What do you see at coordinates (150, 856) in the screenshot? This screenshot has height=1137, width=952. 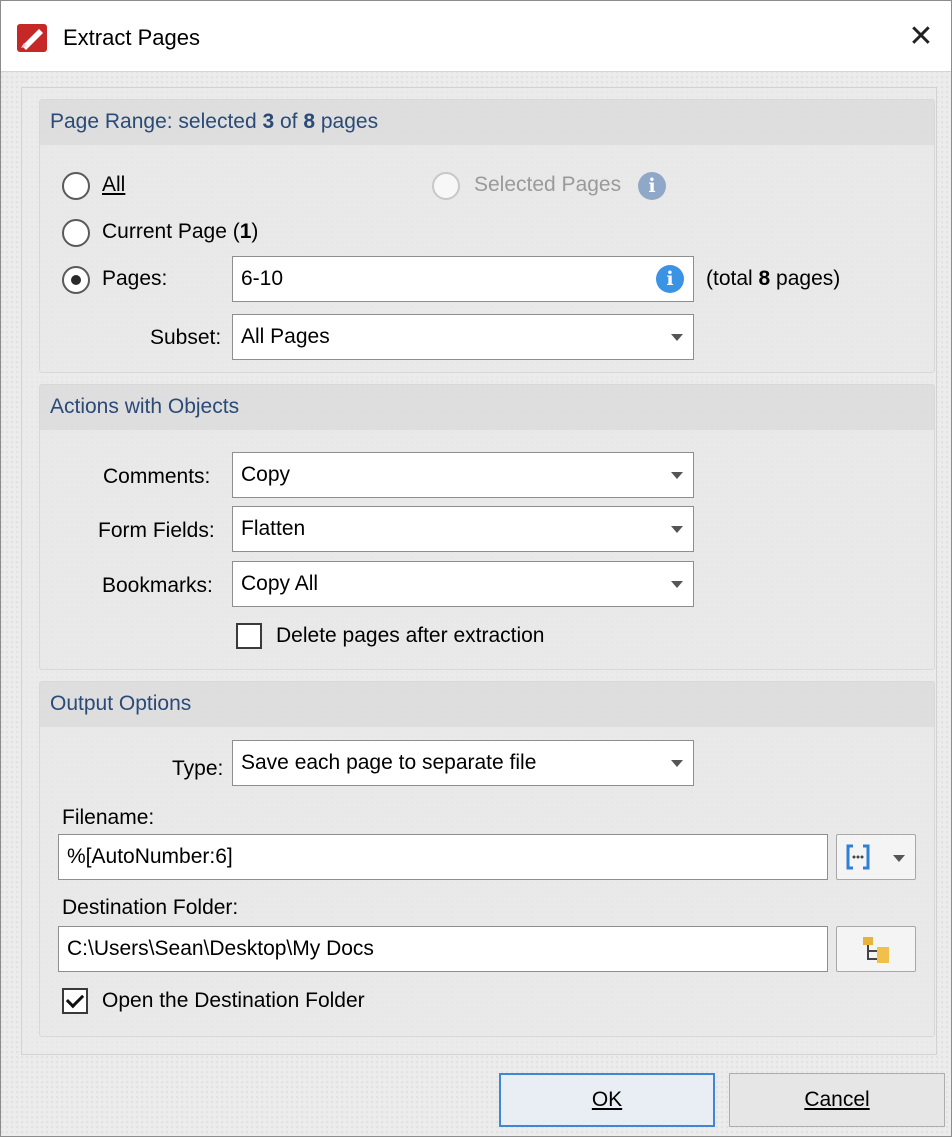 I see `filename-value: %[AutoNumber:6]` at bounding box center [150, 856].